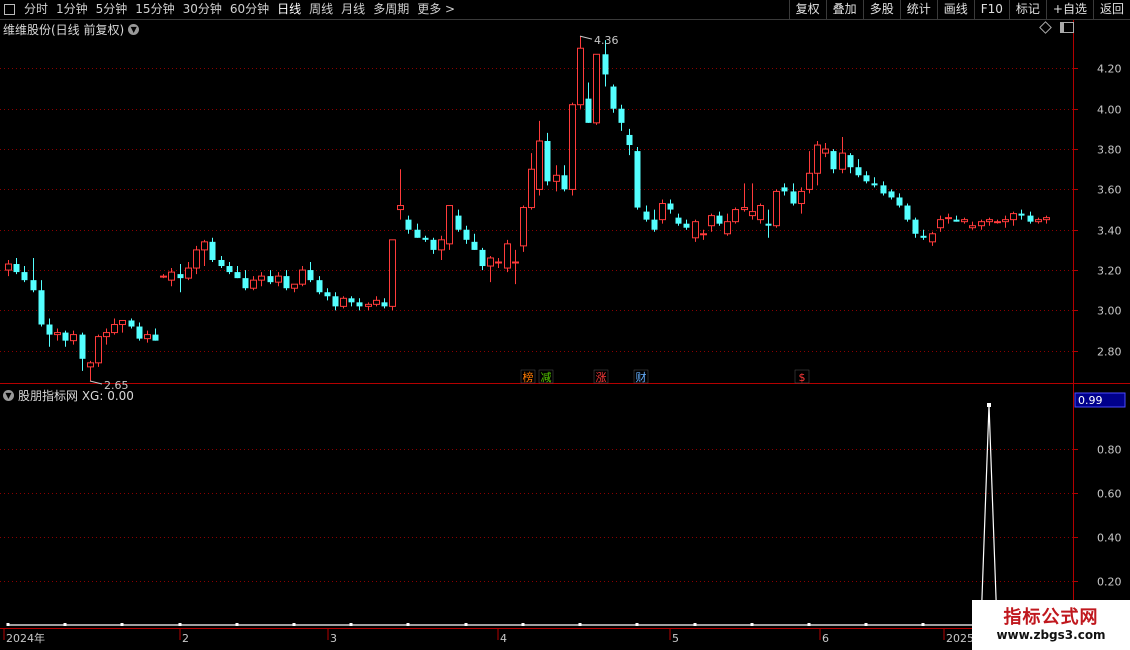  What do you see at coordinates (844, 9) in the screenshot?
I see `toolbar-button-1: 叠加` at bounding box center [844, 9].